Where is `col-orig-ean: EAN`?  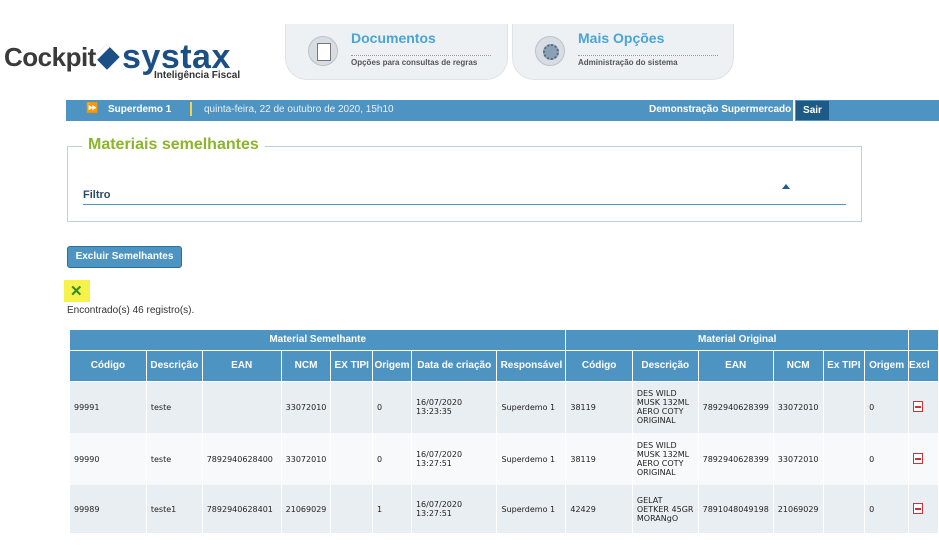 col-orig-ean: EAN is located at coordinates (736, 366).